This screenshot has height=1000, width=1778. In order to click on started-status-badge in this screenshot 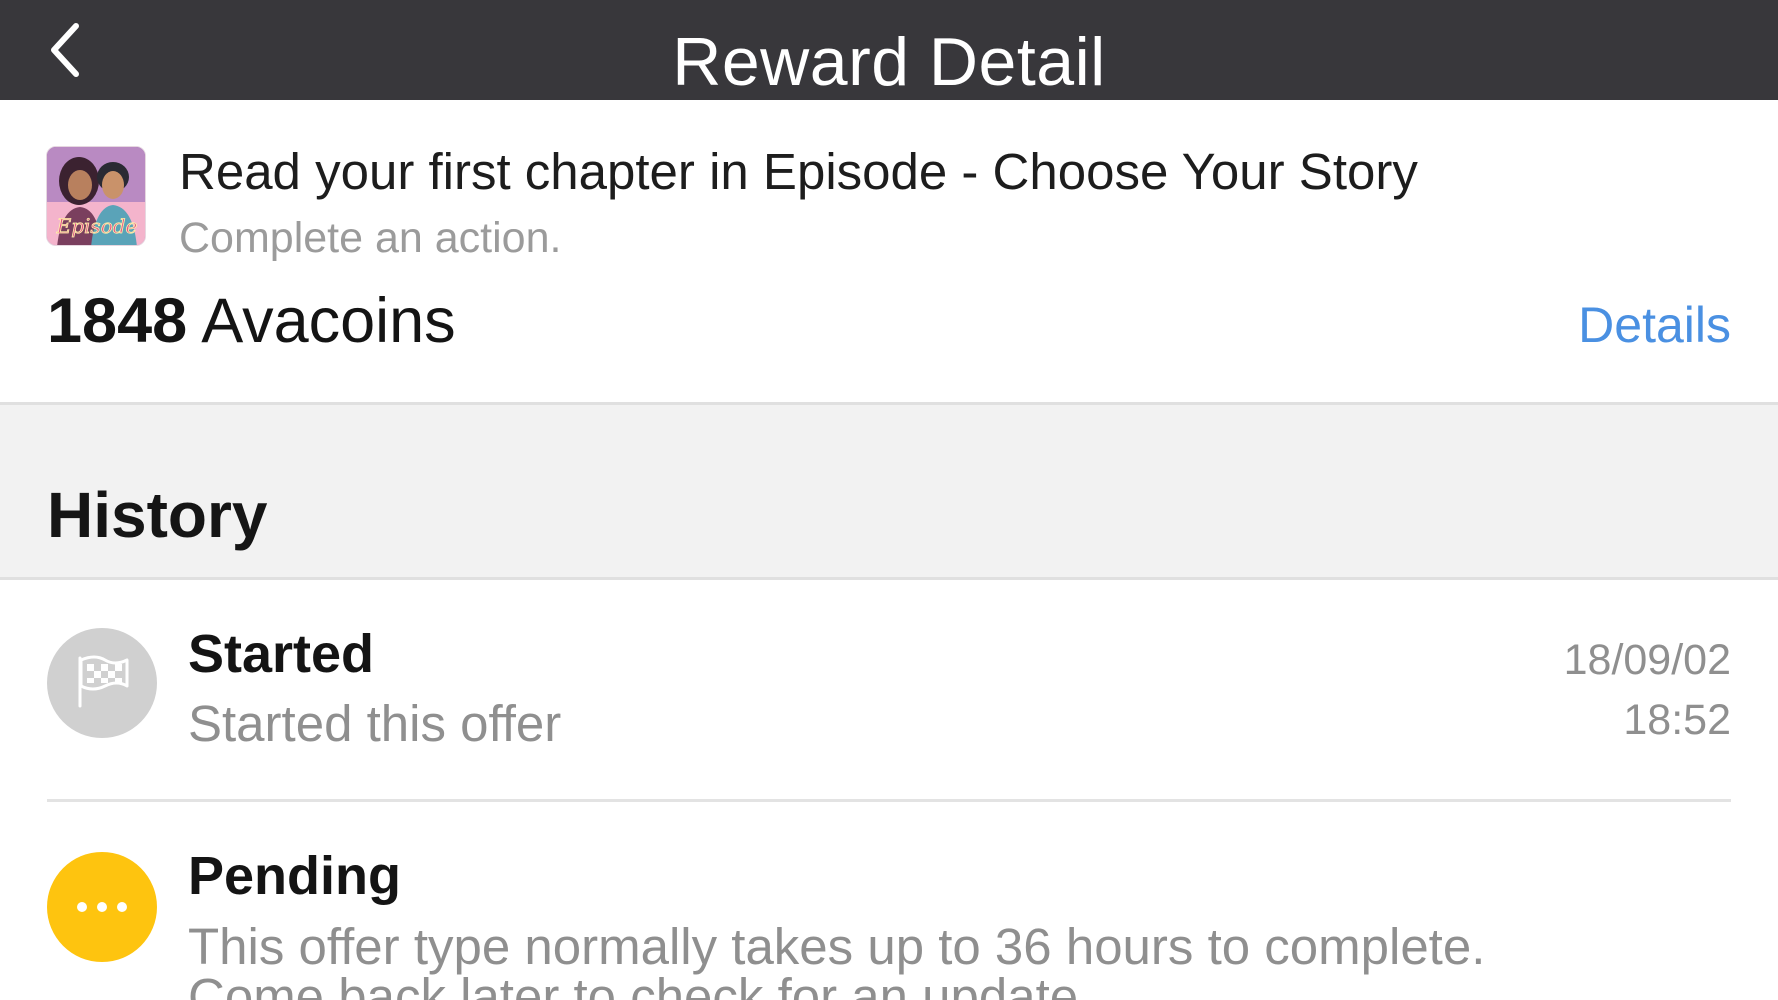, I will do `click(102, 683)`.